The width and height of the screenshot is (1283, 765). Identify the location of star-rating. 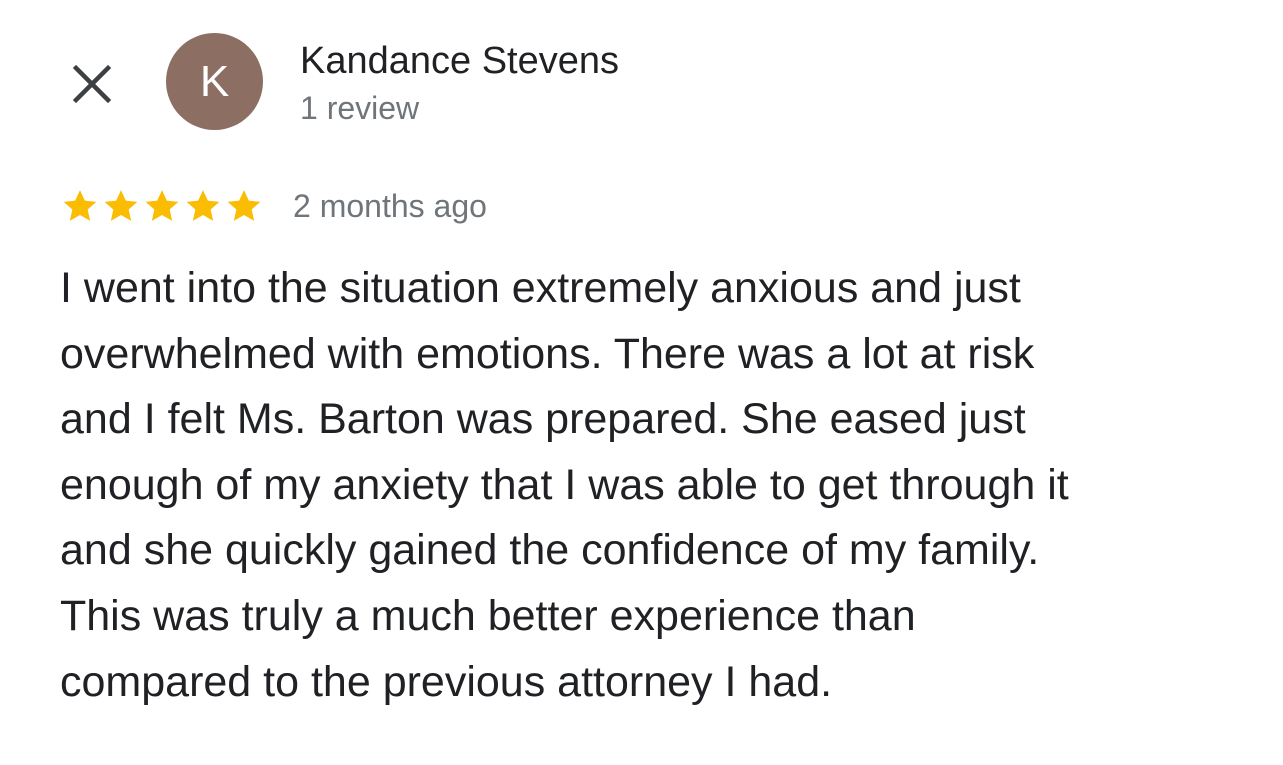
(162, 206).